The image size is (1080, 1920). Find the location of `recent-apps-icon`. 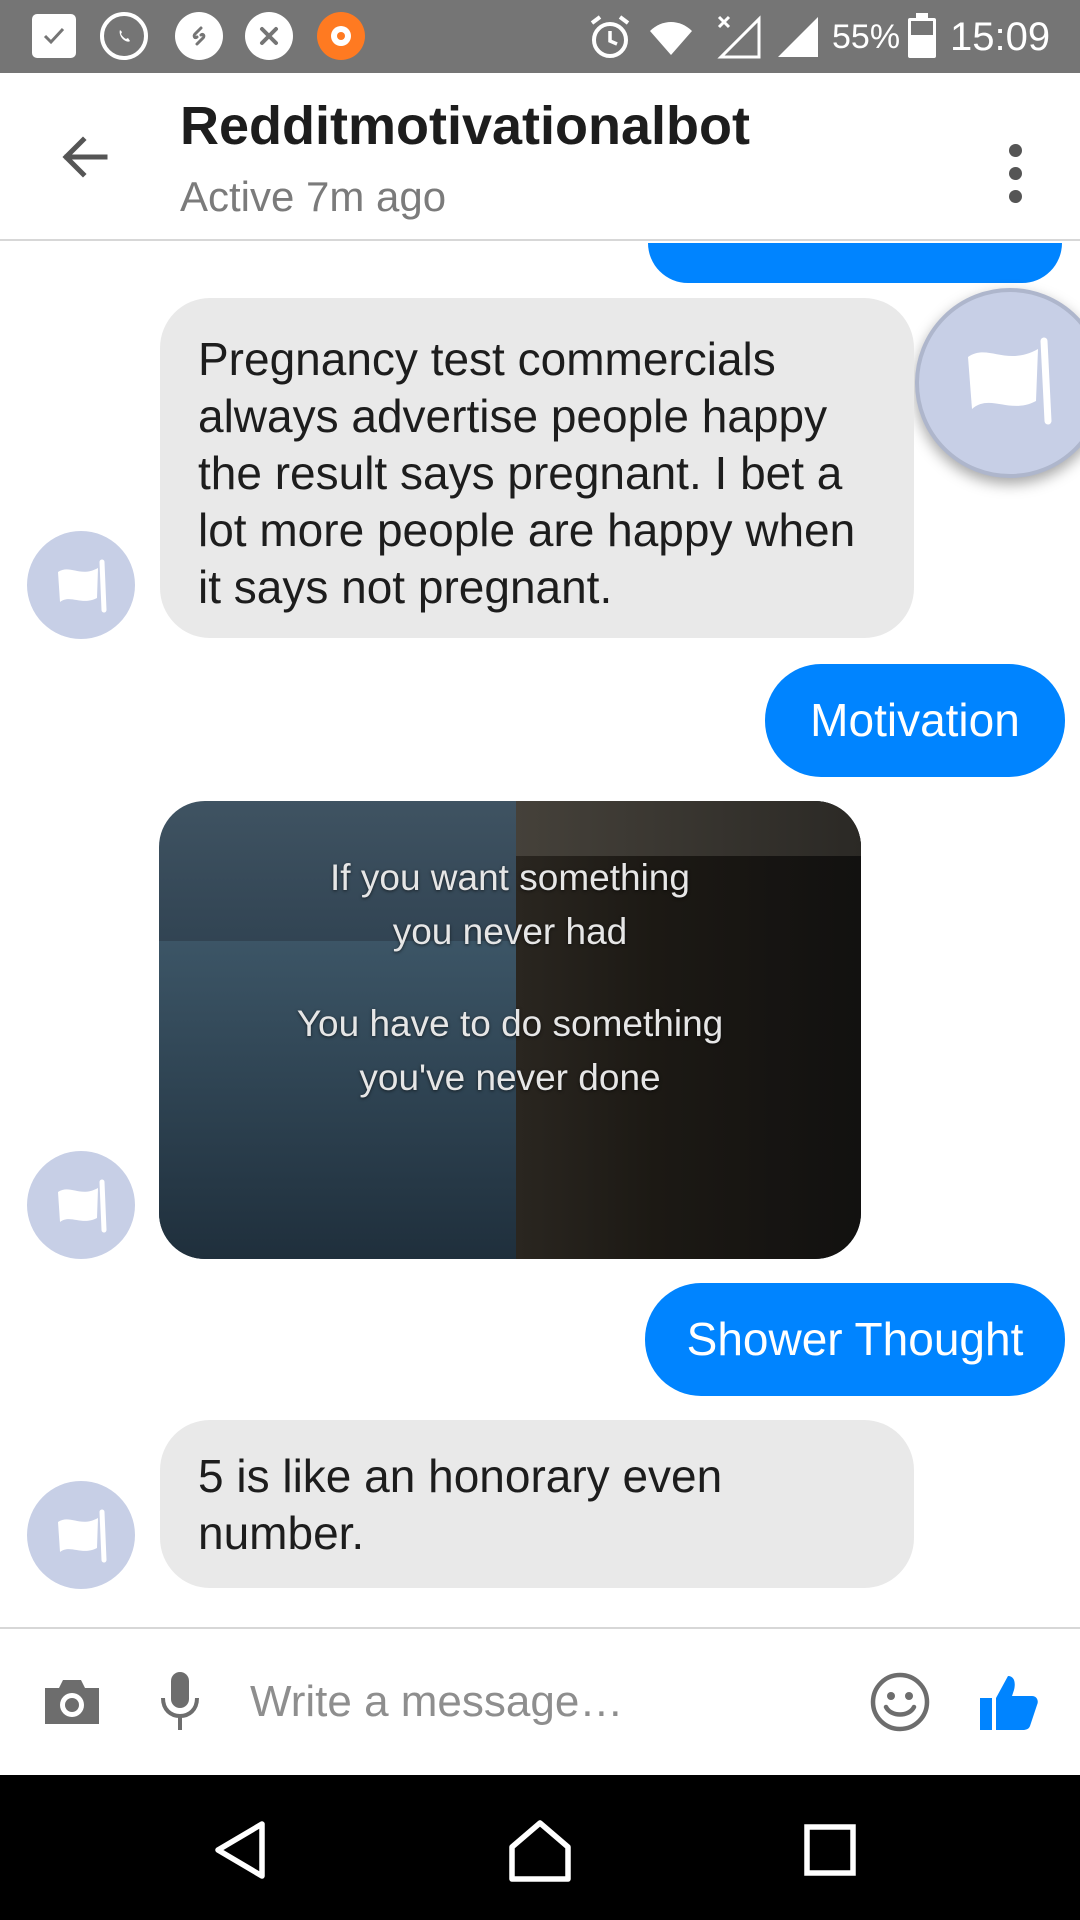

recent-apps-icon is located at coordinates (830, 1850).